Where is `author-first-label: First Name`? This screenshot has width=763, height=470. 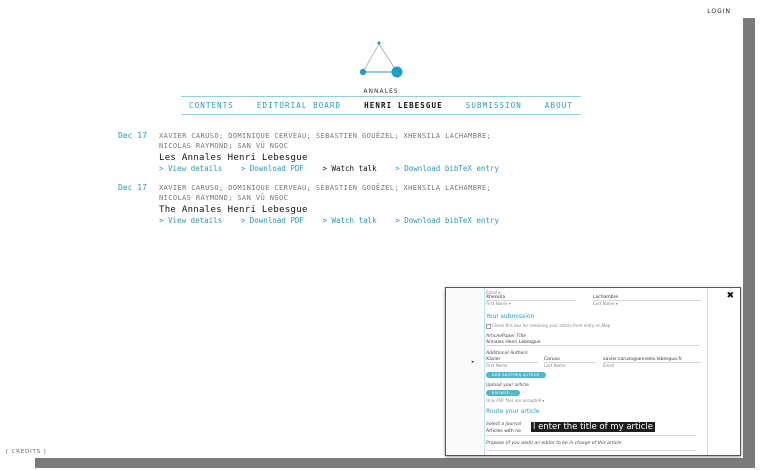 author-first-label: First Name is located at coordinates (497, 365).